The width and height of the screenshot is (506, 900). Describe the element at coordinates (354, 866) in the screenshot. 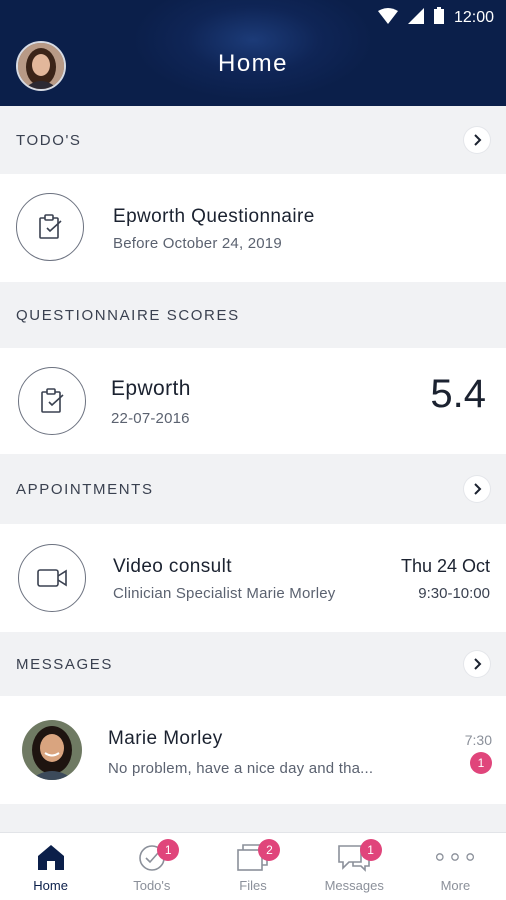

I see `tab-messages: 1 Messages` at that location.